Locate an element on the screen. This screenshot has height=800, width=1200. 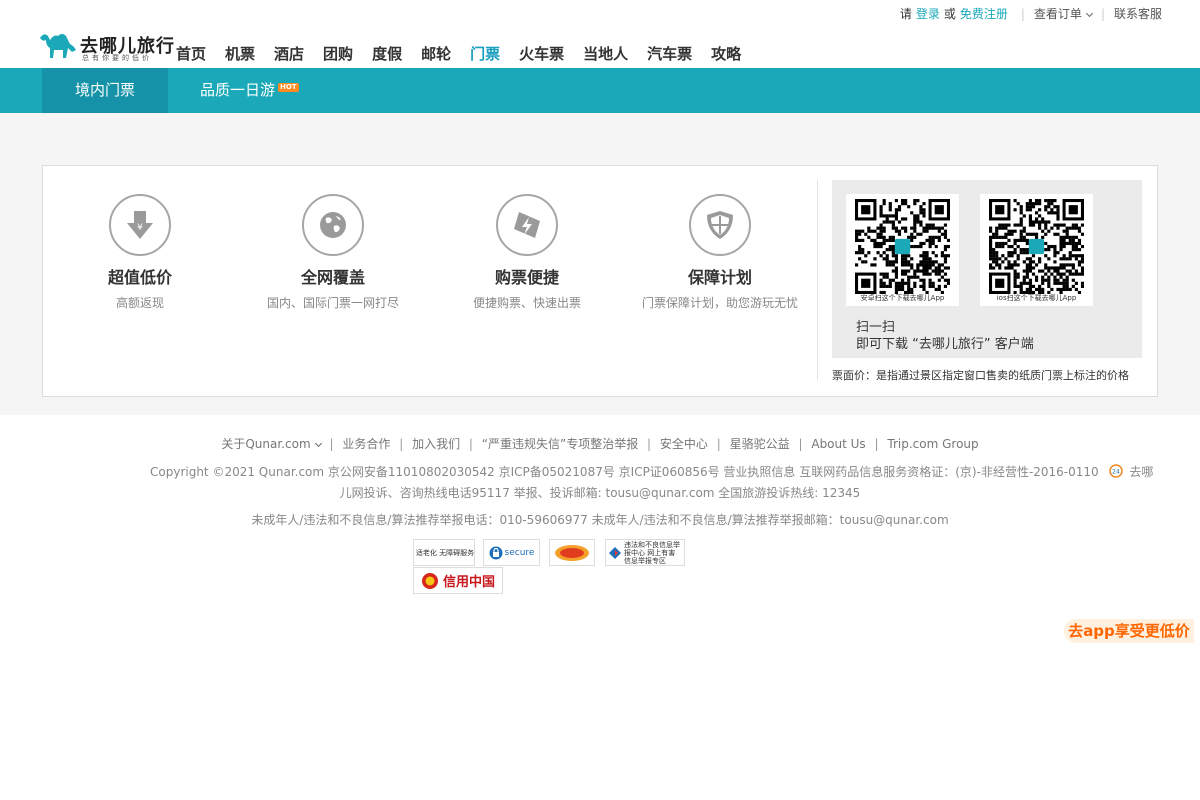
user-bar: 请 登录 或 免费注册 | 查看订单 | 联系客服 is located at coordinates (1031, 13).